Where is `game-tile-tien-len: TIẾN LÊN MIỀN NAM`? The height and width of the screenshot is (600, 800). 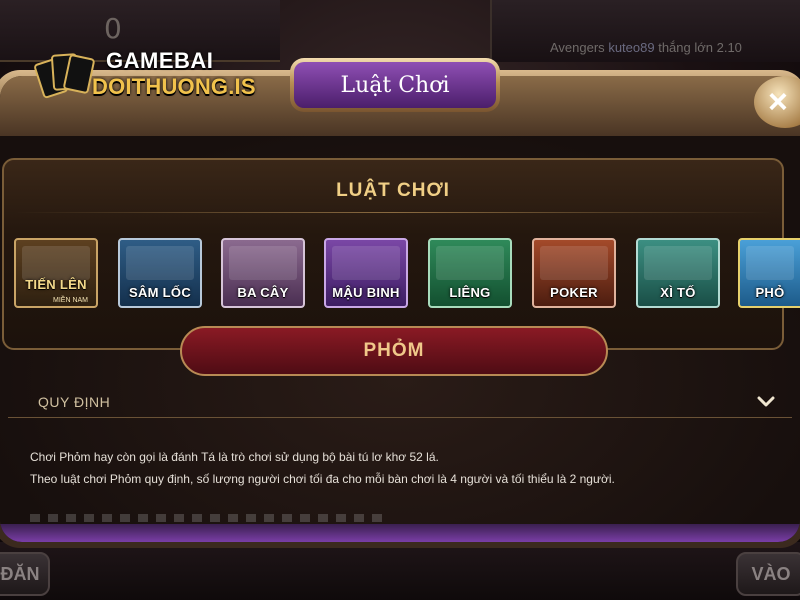
game-tile-tien-len: TIẾN LÊN MIỀN NAM is located at coordinates (56, 273).